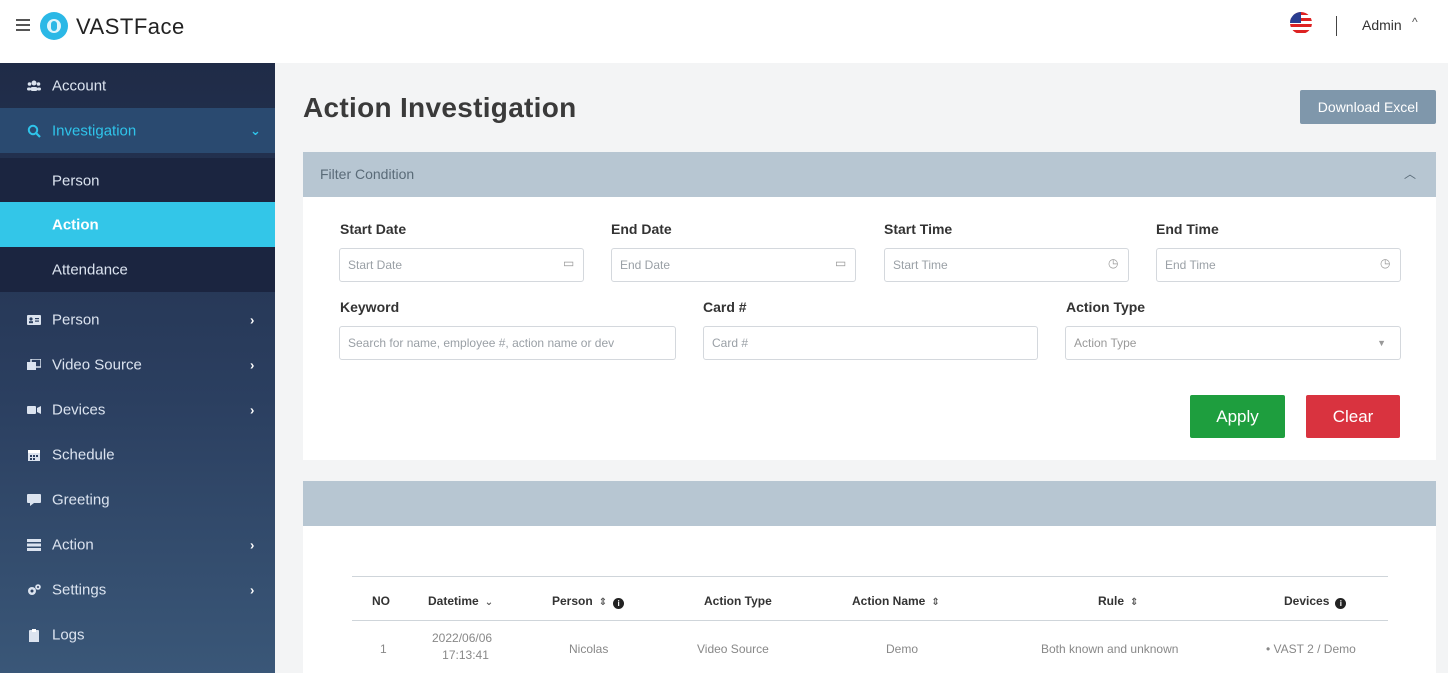  Describe the element at coordinates (34, 499) in the screenshot. I see `comment-icon` at that location.